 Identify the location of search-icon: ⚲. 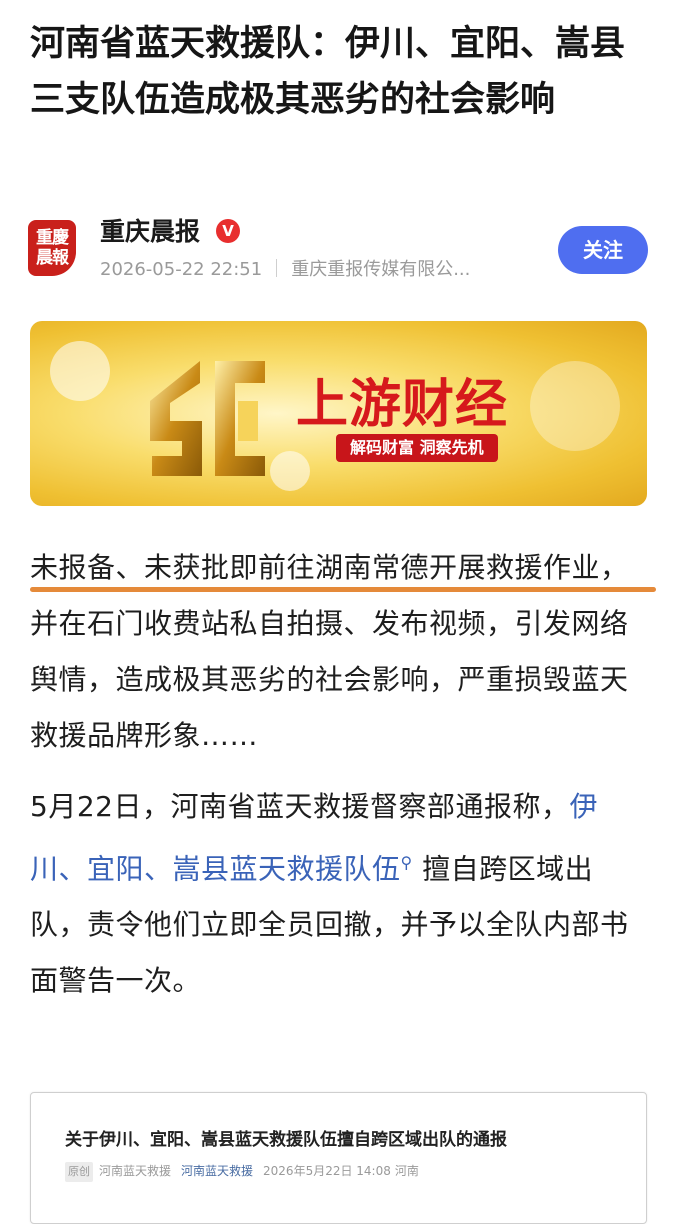
(407, 862).